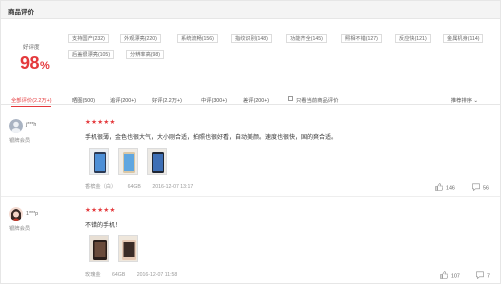 Image resolution: width=501 pixels, height=284 pixels. Describe the element at coordinates (413, 38) in the screenshot. I see `tag-item: 反应快(121)` at that location.